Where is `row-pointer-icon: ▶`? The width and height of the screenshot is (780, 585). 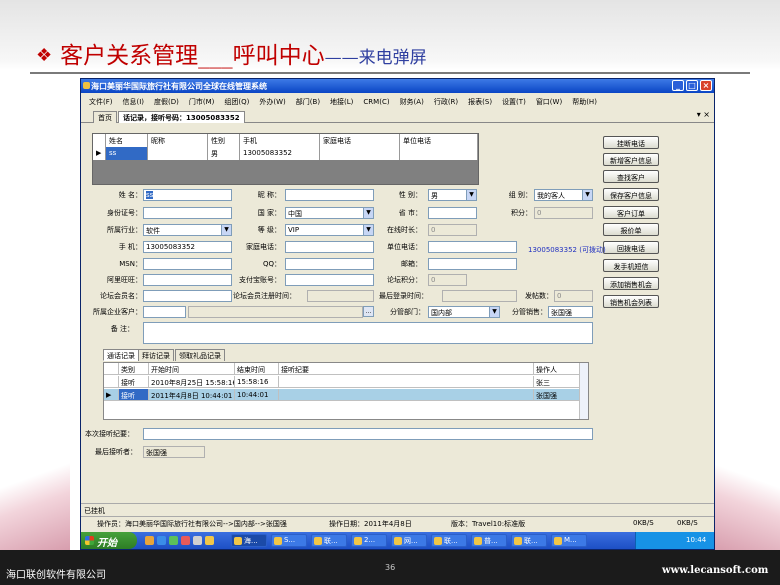
row-pointer-icon: ▶ is located at coordinates (99, 153).